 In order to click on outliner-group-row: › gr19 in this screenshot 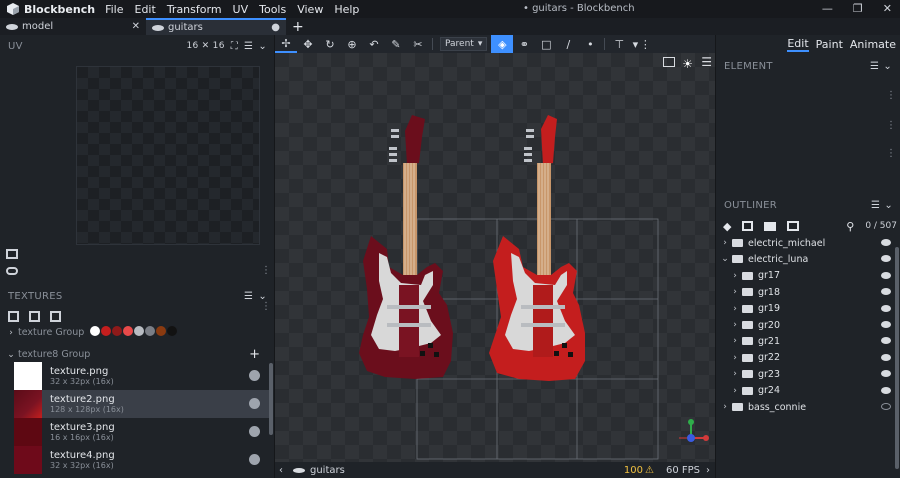, I will do `click(808, 309)`.